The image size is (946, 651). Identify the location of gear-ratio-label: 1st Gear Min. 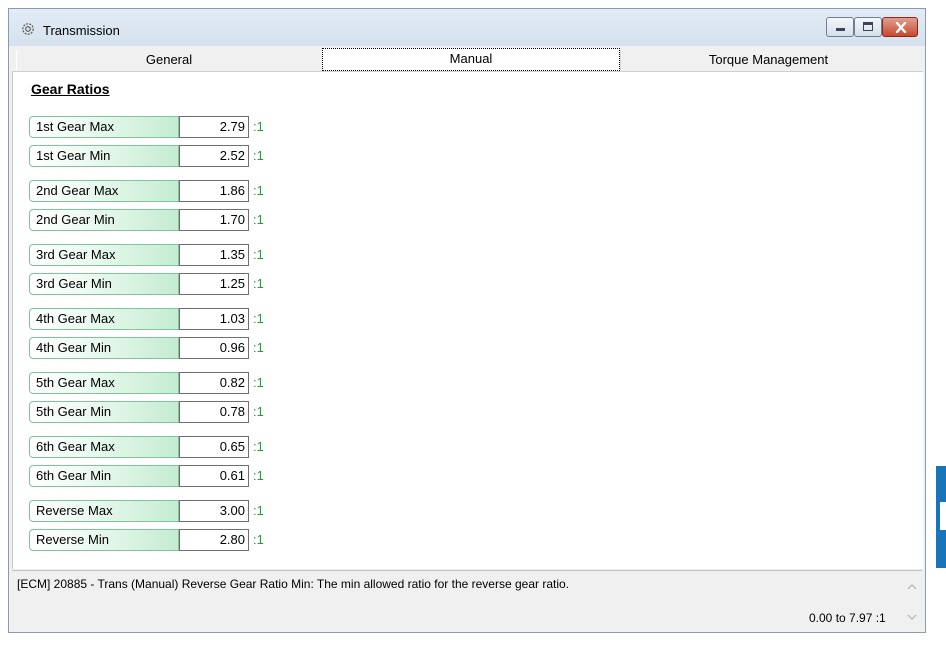
(104, 156).